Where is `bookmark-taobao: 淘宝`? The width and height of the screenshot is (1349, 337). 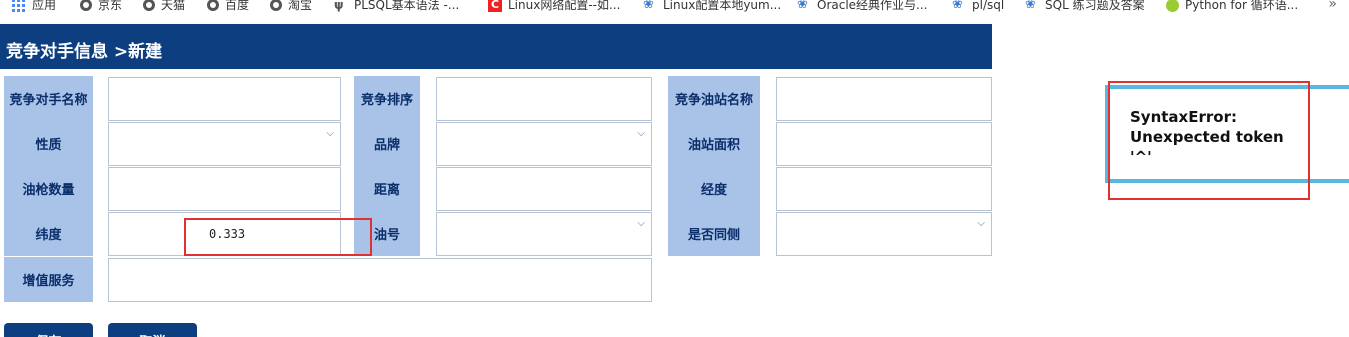 bookmark-taobao: 淘宝 is located at coordinates (291, 6).